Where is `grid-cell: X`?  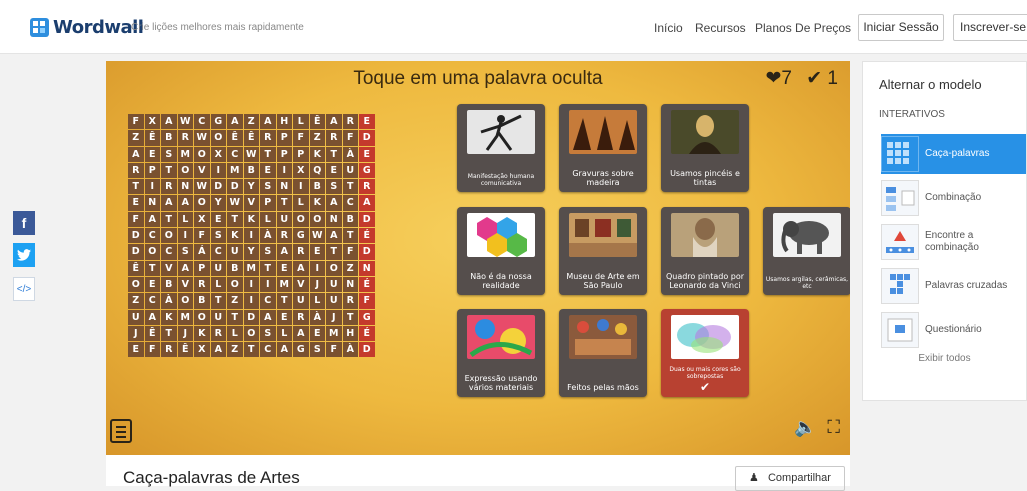
grid-cell: X is located at coordinates (202, 219).